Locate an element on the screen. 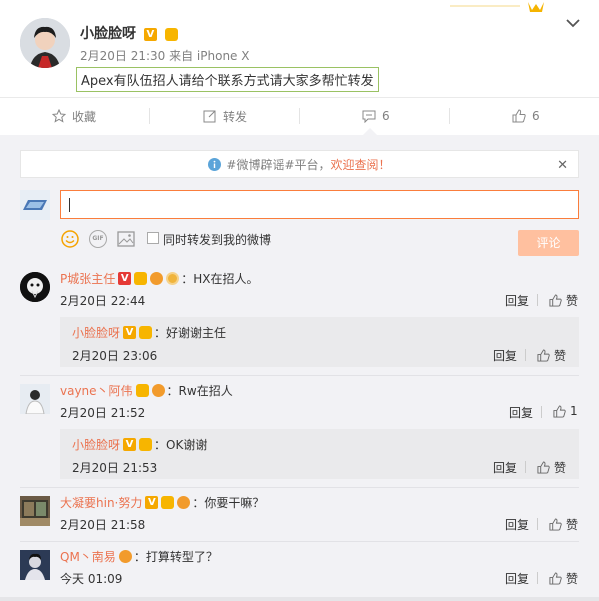 The image size is (599, 601). info-icon is located at coordinates (215, 164).